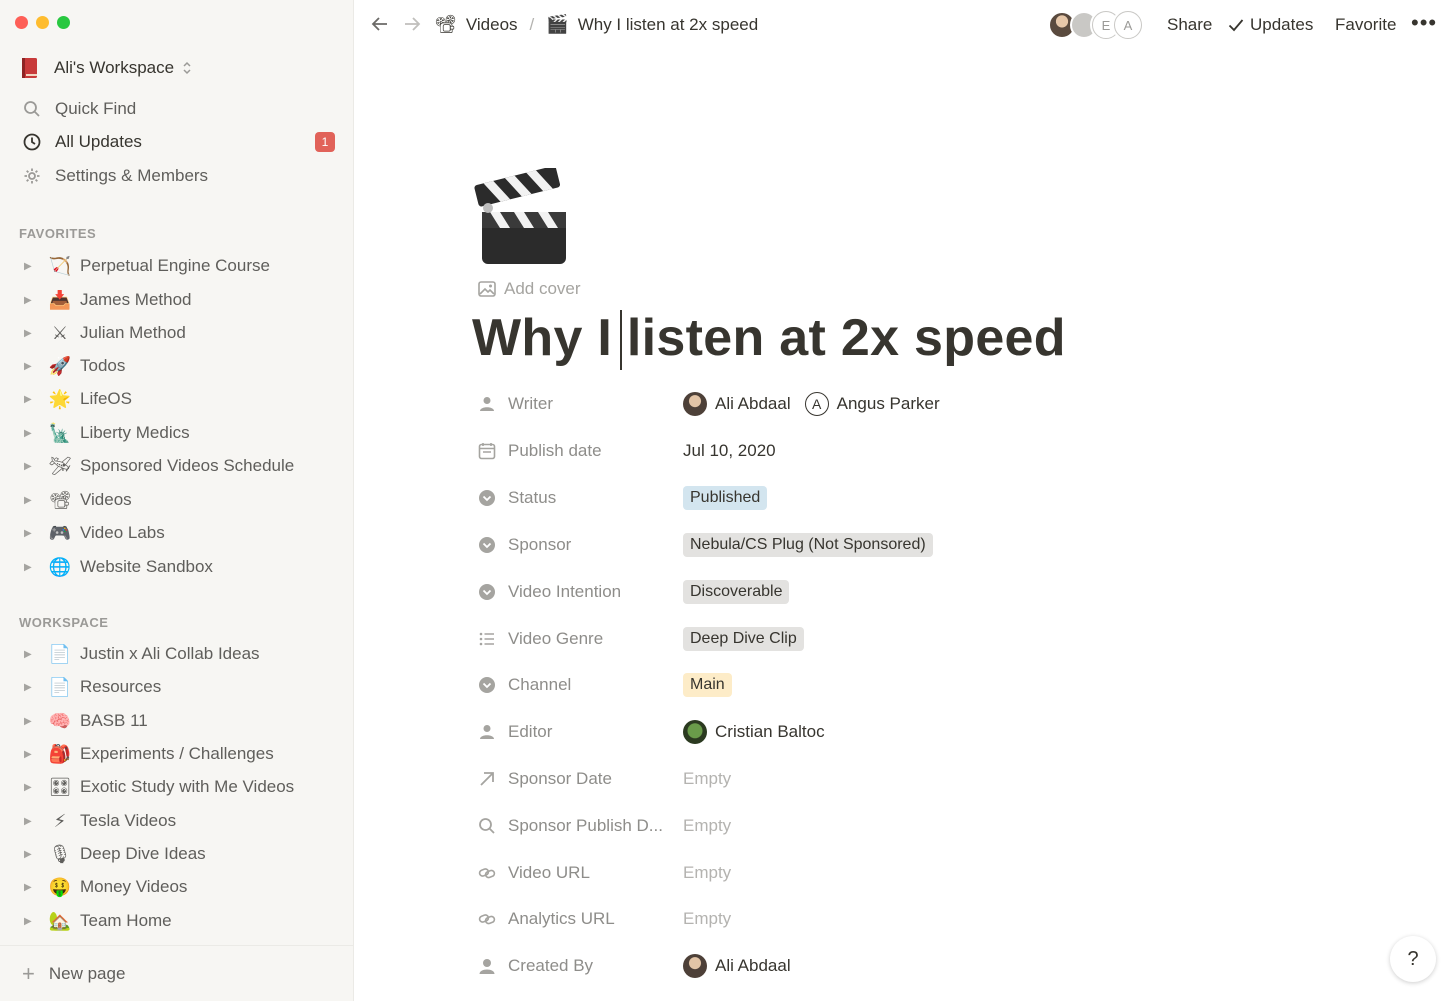 Image resolution: width=1456 pixels, height=1001 pixels. What do you see at coordinates (769, 338) in the screenshot?
I see `page-title: Why I listen at 2x speed` at bounding box center [769, 338].